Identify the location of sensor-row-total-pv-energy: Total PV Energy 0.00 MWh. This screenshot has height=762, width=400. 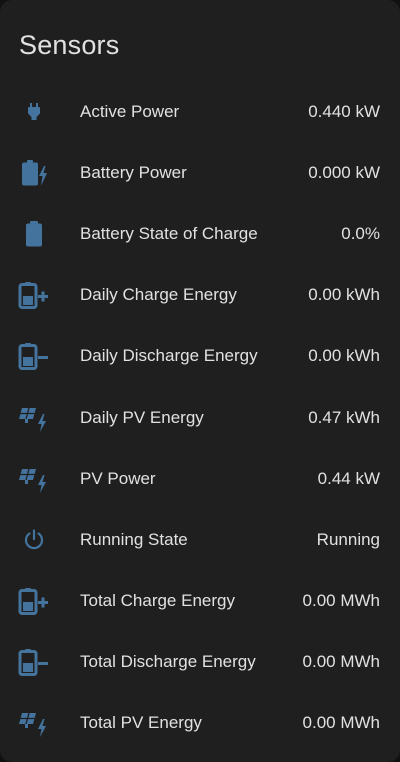
(200, 723).